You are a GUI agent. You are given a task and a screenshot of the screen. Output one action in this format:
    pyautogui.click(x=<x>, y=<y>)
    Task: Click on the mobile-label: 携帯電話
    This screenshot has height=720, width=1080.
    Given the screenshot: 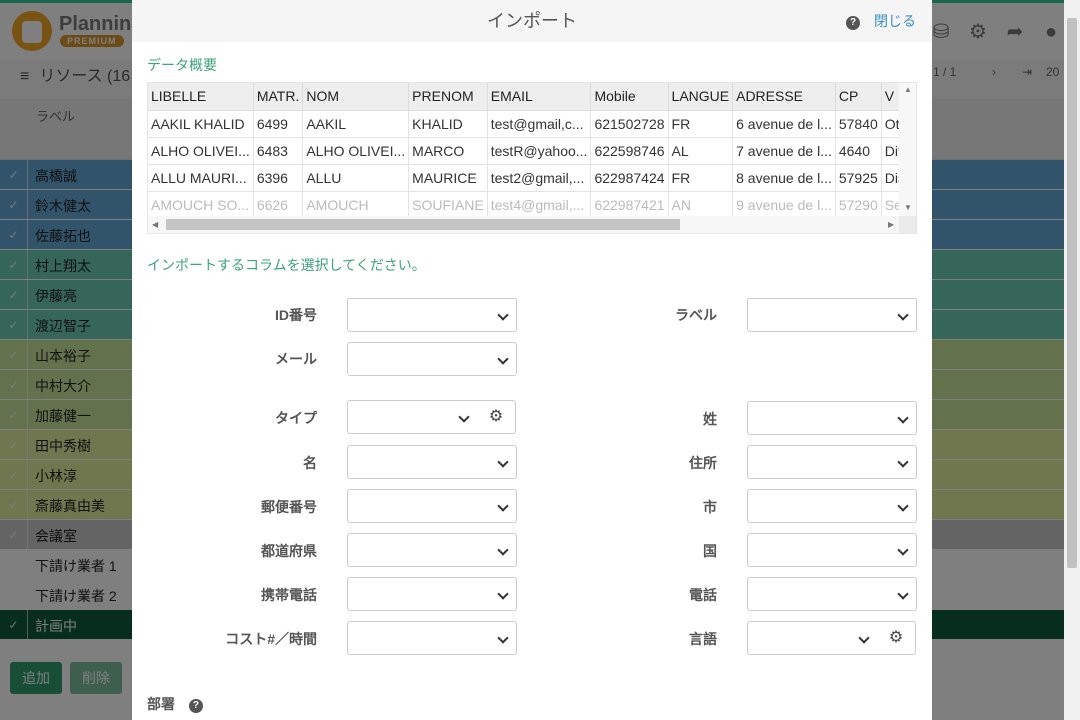 What is the action you would take?
    pyautogui.click(x=289, y=595)
    